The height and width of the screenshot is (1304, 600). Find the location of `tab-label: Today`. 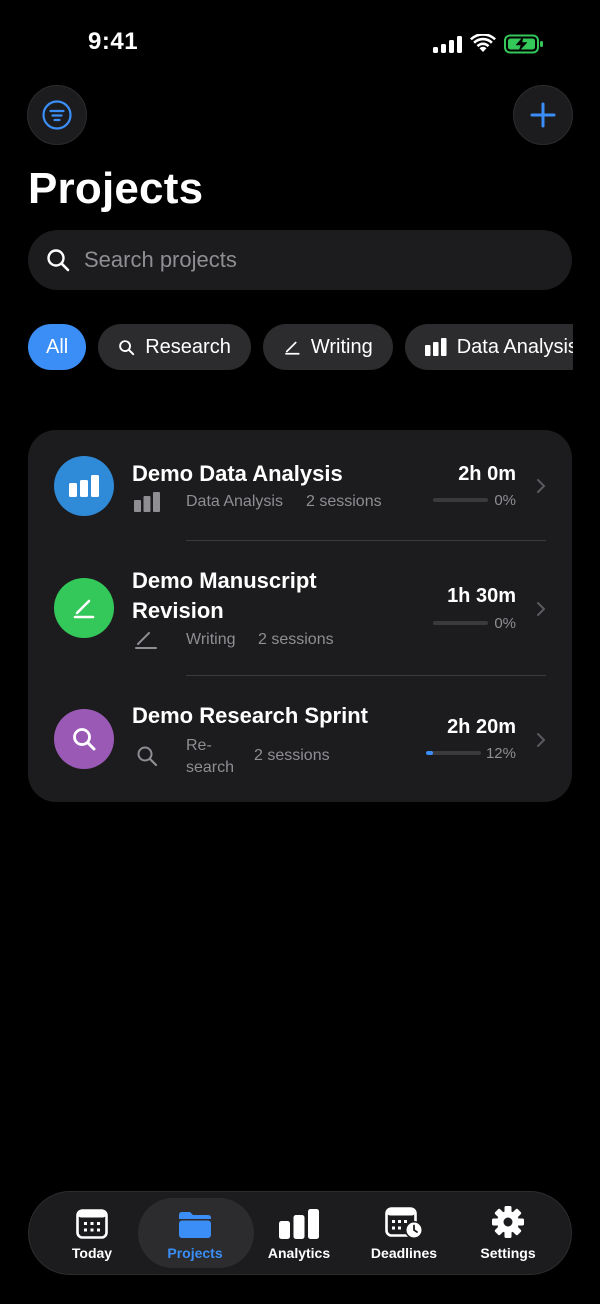

tab-label: Today is located at coordinates (92, 1253).